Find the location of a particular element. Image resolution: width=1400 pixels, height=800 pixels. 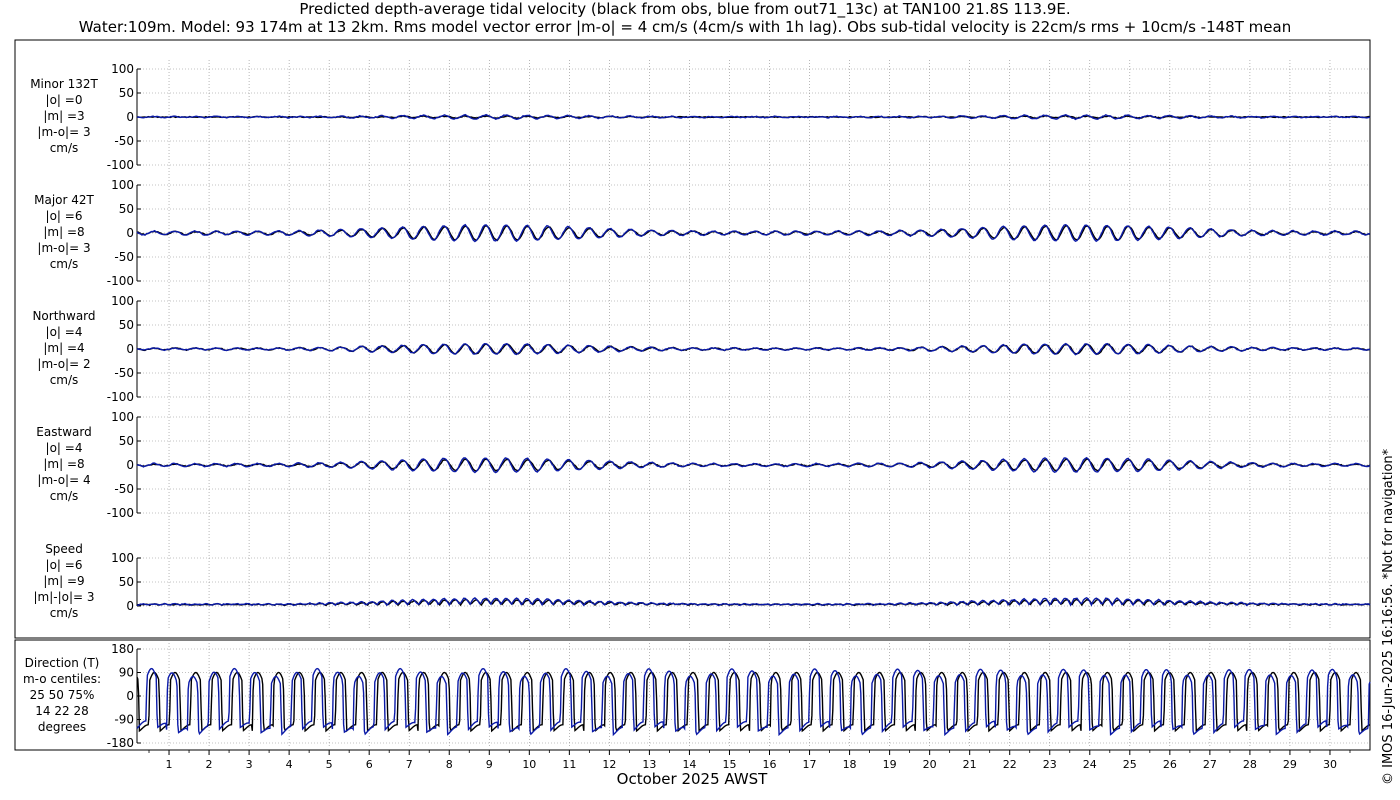

x-tick-label: 18 is located at coordinates (850, 764).